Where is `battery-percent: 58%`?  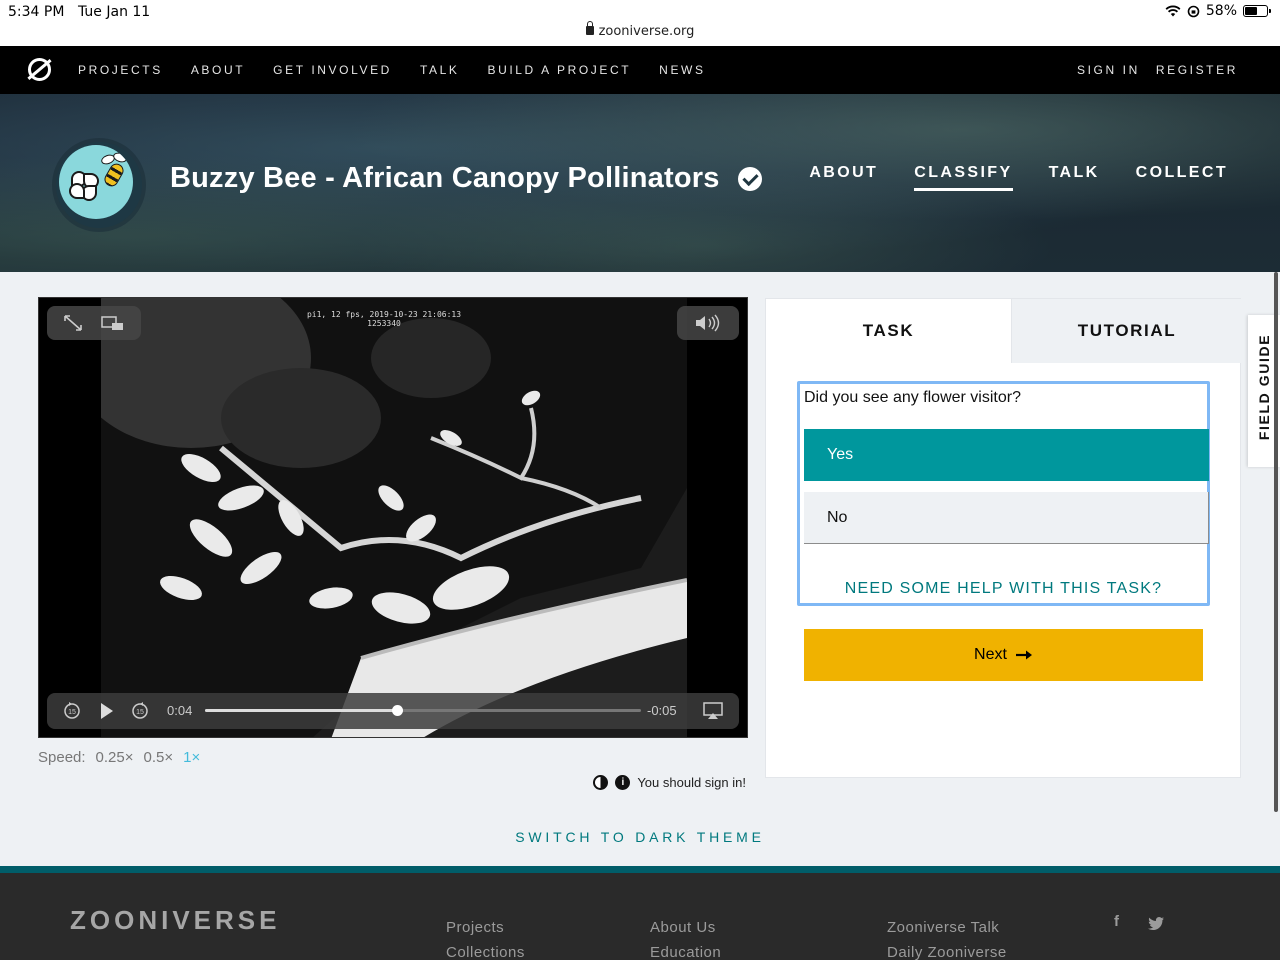
battery-percent: 58% is located at coordinates (1221, 11).